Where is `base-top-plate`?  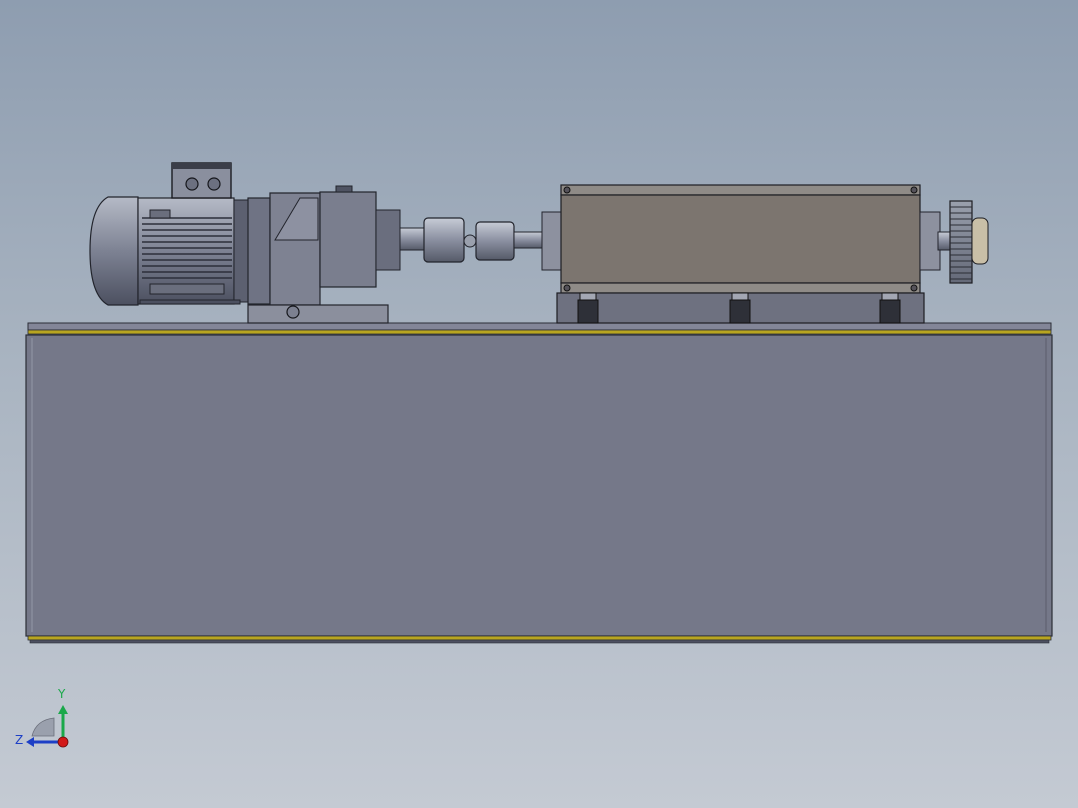 base-top-plate is located at coordinates (539, 326).